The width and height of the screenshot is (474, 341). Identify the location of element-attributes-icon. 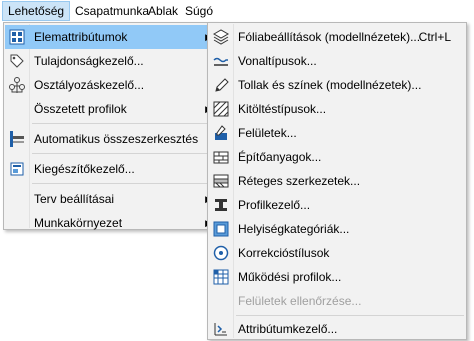
(17, 37).